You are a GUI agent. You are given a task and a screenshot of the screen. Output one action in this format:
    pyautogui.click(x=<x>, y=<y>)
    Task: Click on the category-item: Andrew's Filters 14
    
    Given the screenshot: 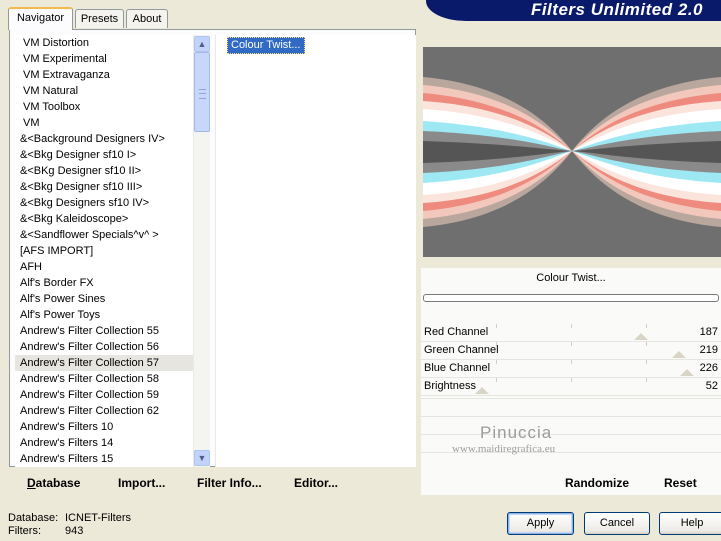 What is the action you would take?
    pyautogui.click(x=104, y=443)
    